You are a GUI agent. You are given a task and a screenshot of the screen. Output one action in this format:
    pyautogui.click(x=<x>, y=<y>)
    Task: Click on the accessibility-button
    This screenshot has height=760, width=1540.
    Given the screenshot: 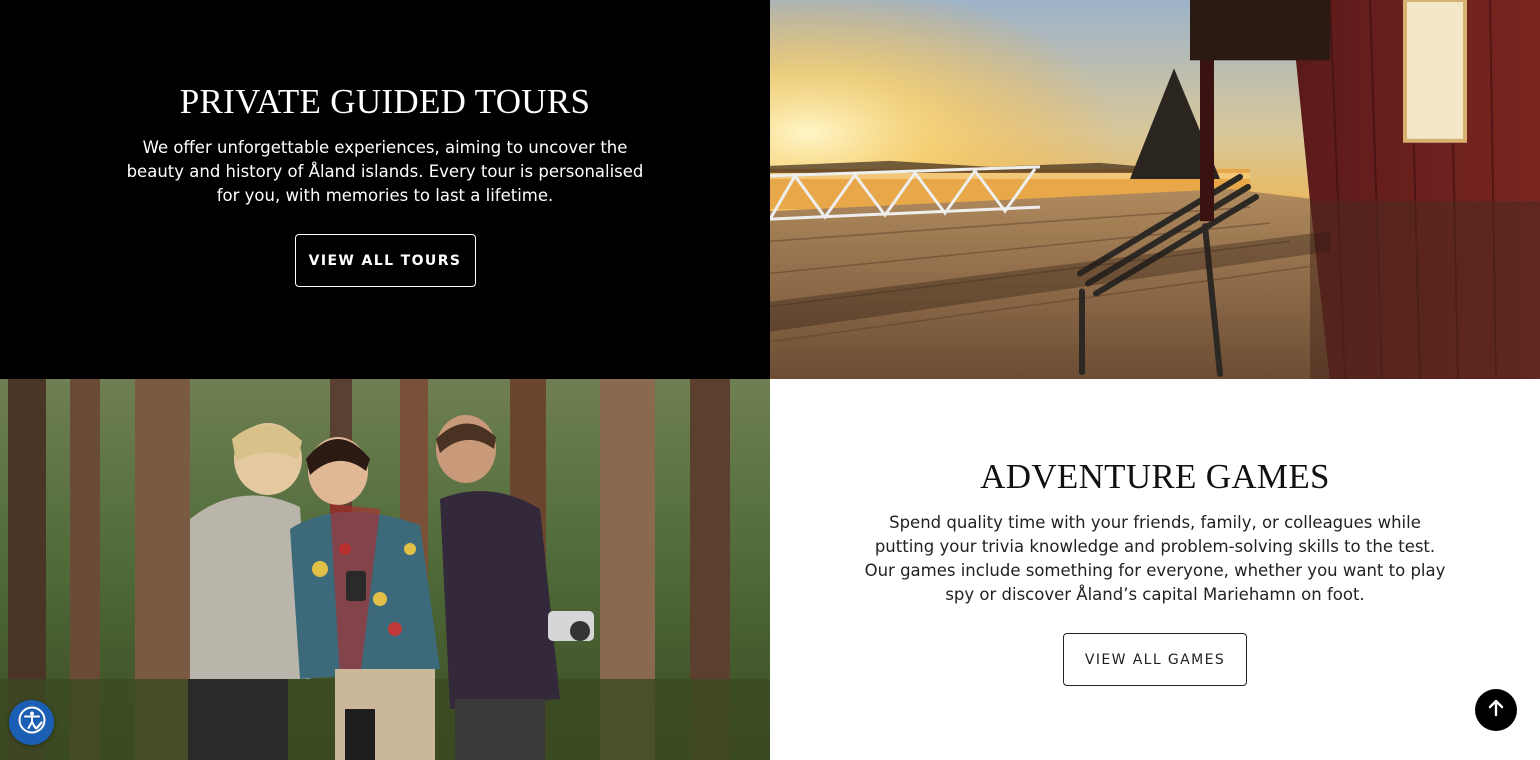 What is the action you would take?
    pyautogui.click(x=31, y=722)
    